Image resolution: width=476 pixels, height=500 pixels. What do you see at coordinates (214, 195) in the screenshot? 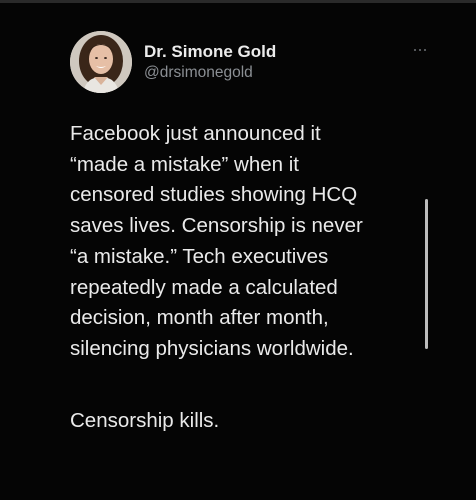
I see `tweet-line: censored studies showing HCQ` at bounding box center [214, 195].